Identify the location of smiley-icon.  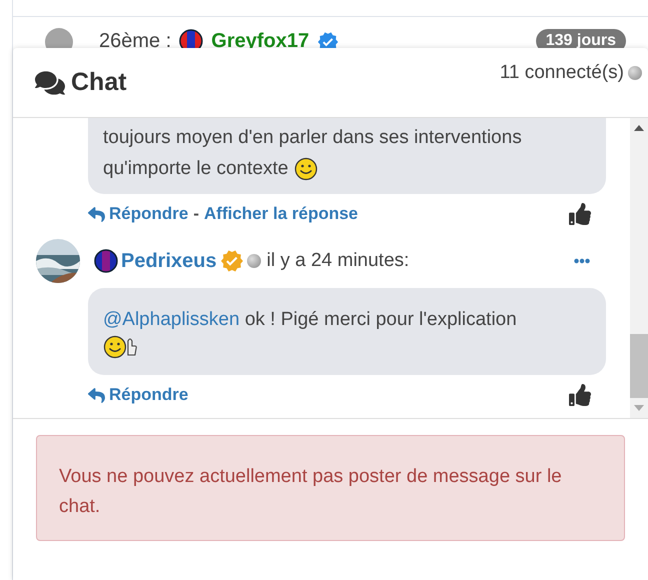
(306, 168).